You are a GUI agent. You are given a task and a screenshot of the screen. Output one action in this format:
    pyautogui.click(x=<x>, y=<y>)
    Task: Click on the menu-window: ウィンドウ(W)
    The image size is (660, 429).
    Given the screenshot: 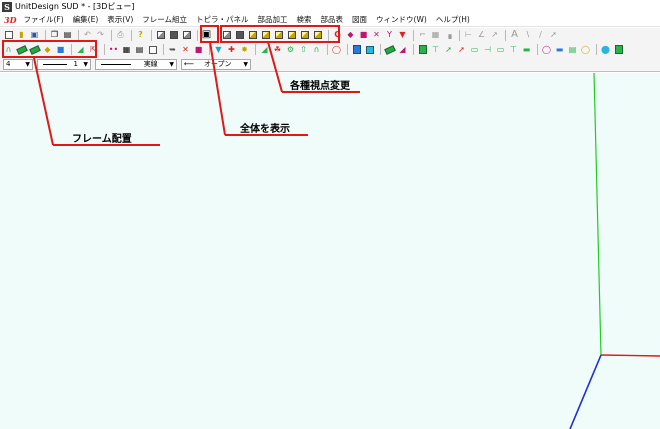 What is the action you would take?
    pyautogui.click(x=403, y=19)
    